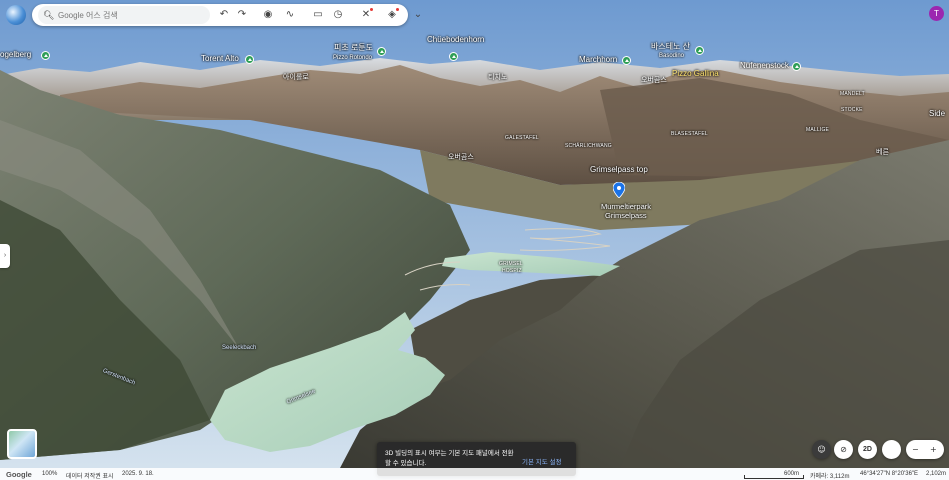  I want to click on compass-icon: ⊘, so click(843, 449).